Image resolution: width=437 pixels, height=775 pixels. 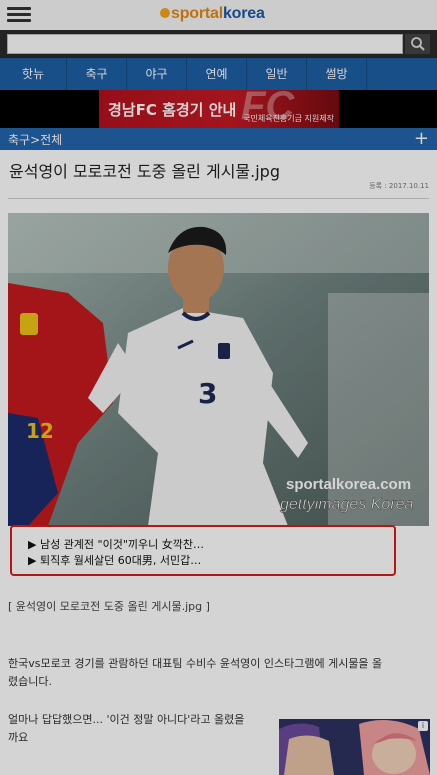 I want to click on ad-info-icon: i, so click(x=423, y=726).